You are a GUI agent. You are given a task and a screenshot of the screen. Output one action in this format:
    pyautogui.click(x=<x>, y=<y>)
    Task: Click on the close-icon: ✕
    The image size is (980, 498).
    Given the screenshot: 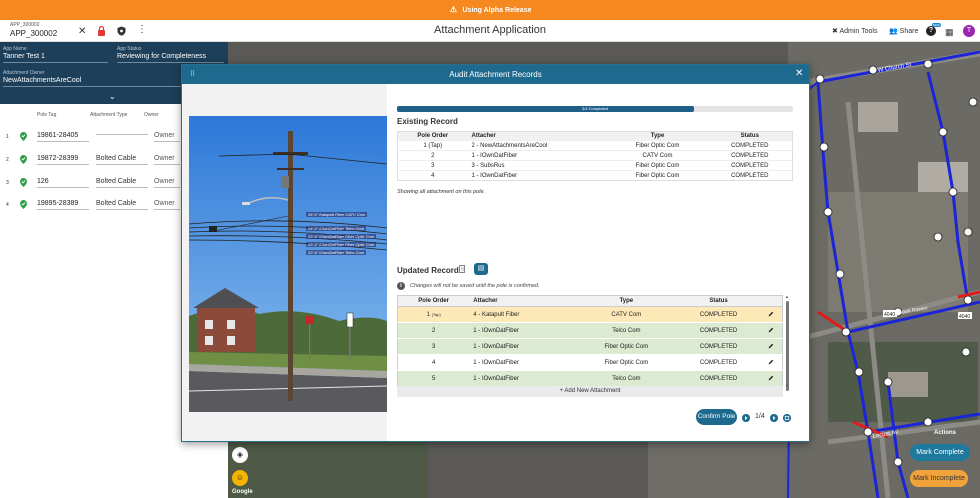 What is the action you would take?
    pyautogui.click(x=799, y=73)
    